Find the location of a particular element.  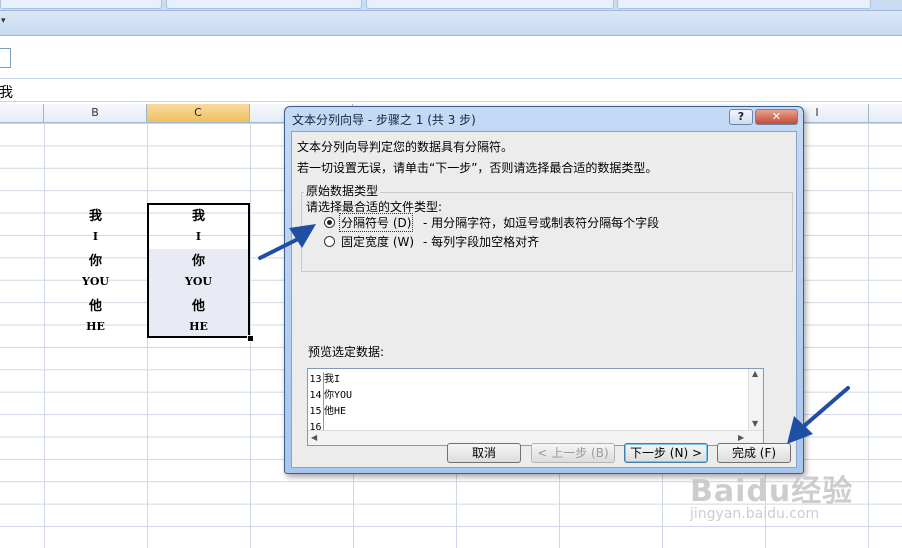

cell-text-en: I is located at coordinates (95, 236).